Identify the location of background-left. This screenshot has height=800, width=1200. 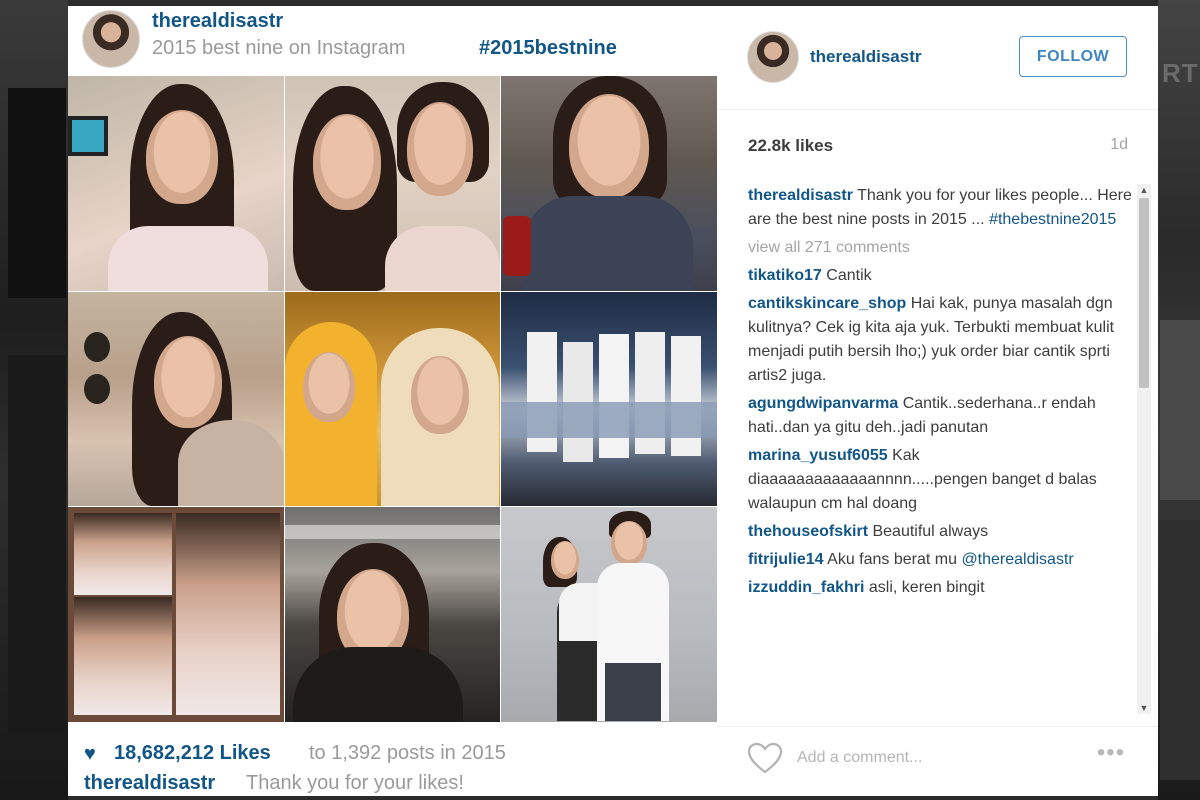
(34, 400).